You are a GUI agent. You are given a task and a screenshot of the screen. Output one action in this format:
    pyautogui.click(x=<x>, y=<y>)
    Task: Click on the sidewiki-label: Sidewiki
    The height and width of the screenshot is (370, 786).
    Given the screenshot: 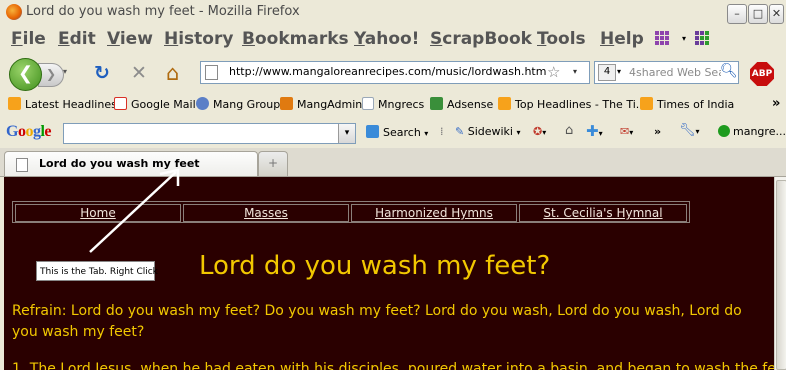 What is the action you would take?
    pyautogui.click(x=490, y=131)
    